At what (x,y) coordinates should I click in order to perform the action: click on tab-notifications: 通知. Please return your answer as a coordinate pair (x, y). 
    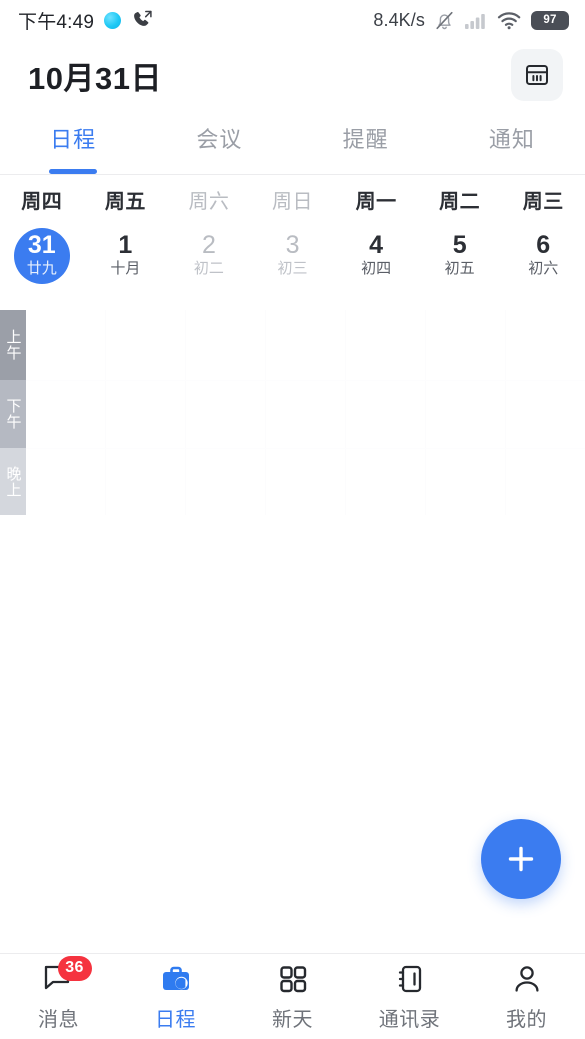
    Looking at the image, I should click on (512, 142).